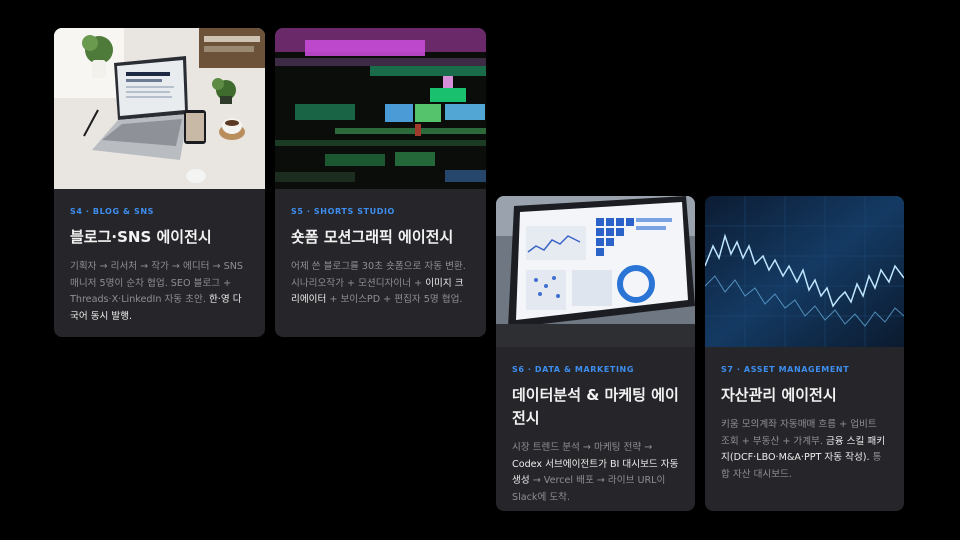 The width and height of the screenshot is (960, 540). Describe the element at coordinates (595, 271) in the screenshot. I see `dashboard-laptop-image` at that location.